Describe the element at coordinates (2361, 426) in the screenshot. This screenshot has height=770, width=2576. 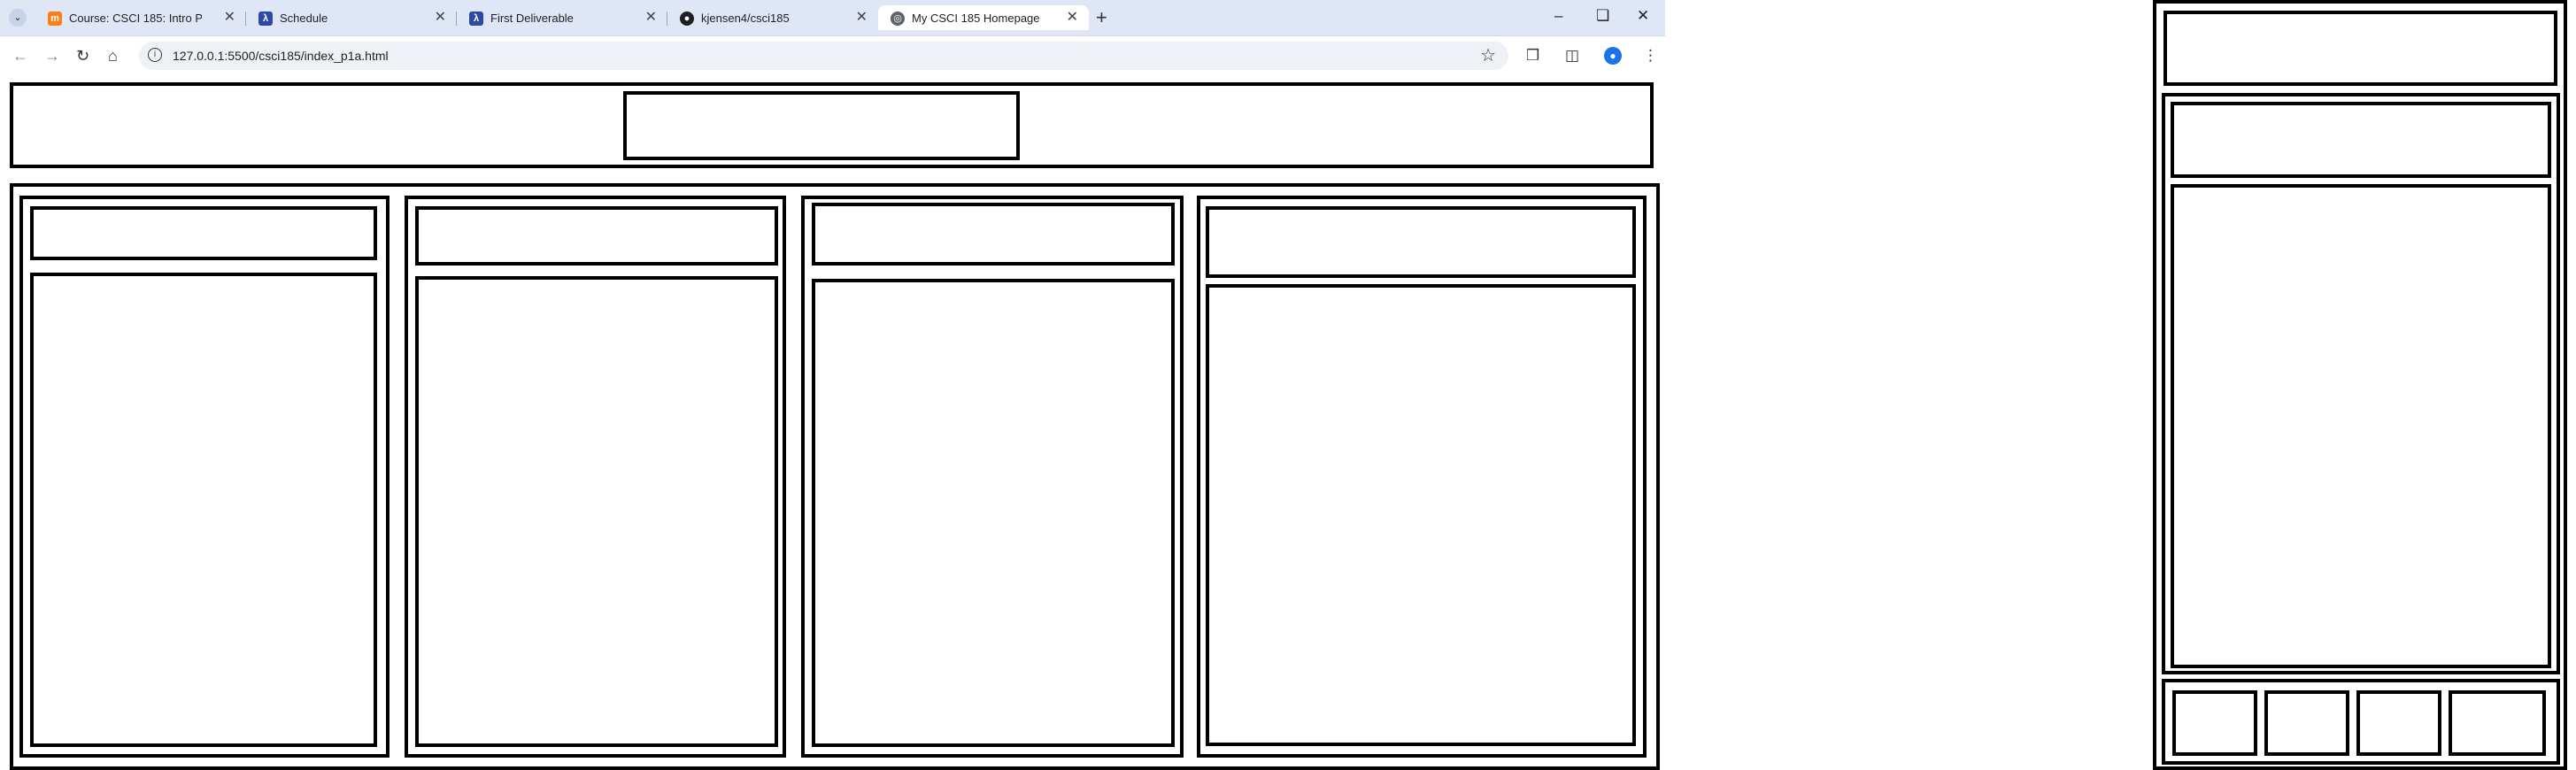
I see `mobile-content-box` at that location.